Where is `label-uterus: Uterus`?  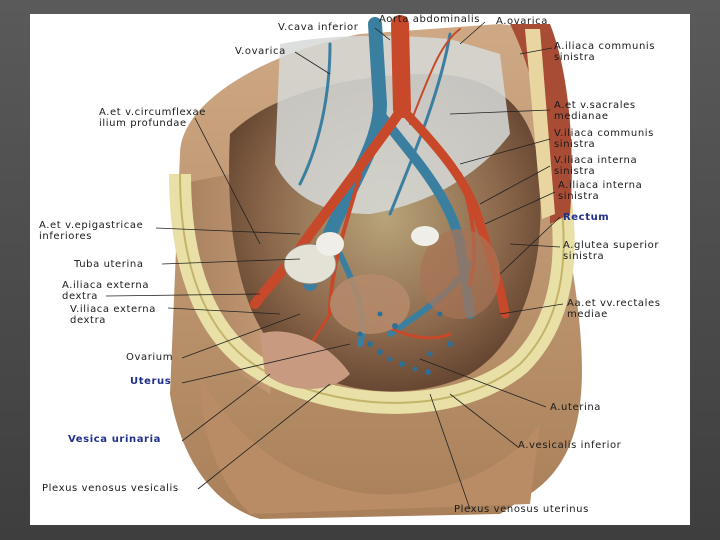
label-uterus: Uterus is located at coordinates (151, 381).